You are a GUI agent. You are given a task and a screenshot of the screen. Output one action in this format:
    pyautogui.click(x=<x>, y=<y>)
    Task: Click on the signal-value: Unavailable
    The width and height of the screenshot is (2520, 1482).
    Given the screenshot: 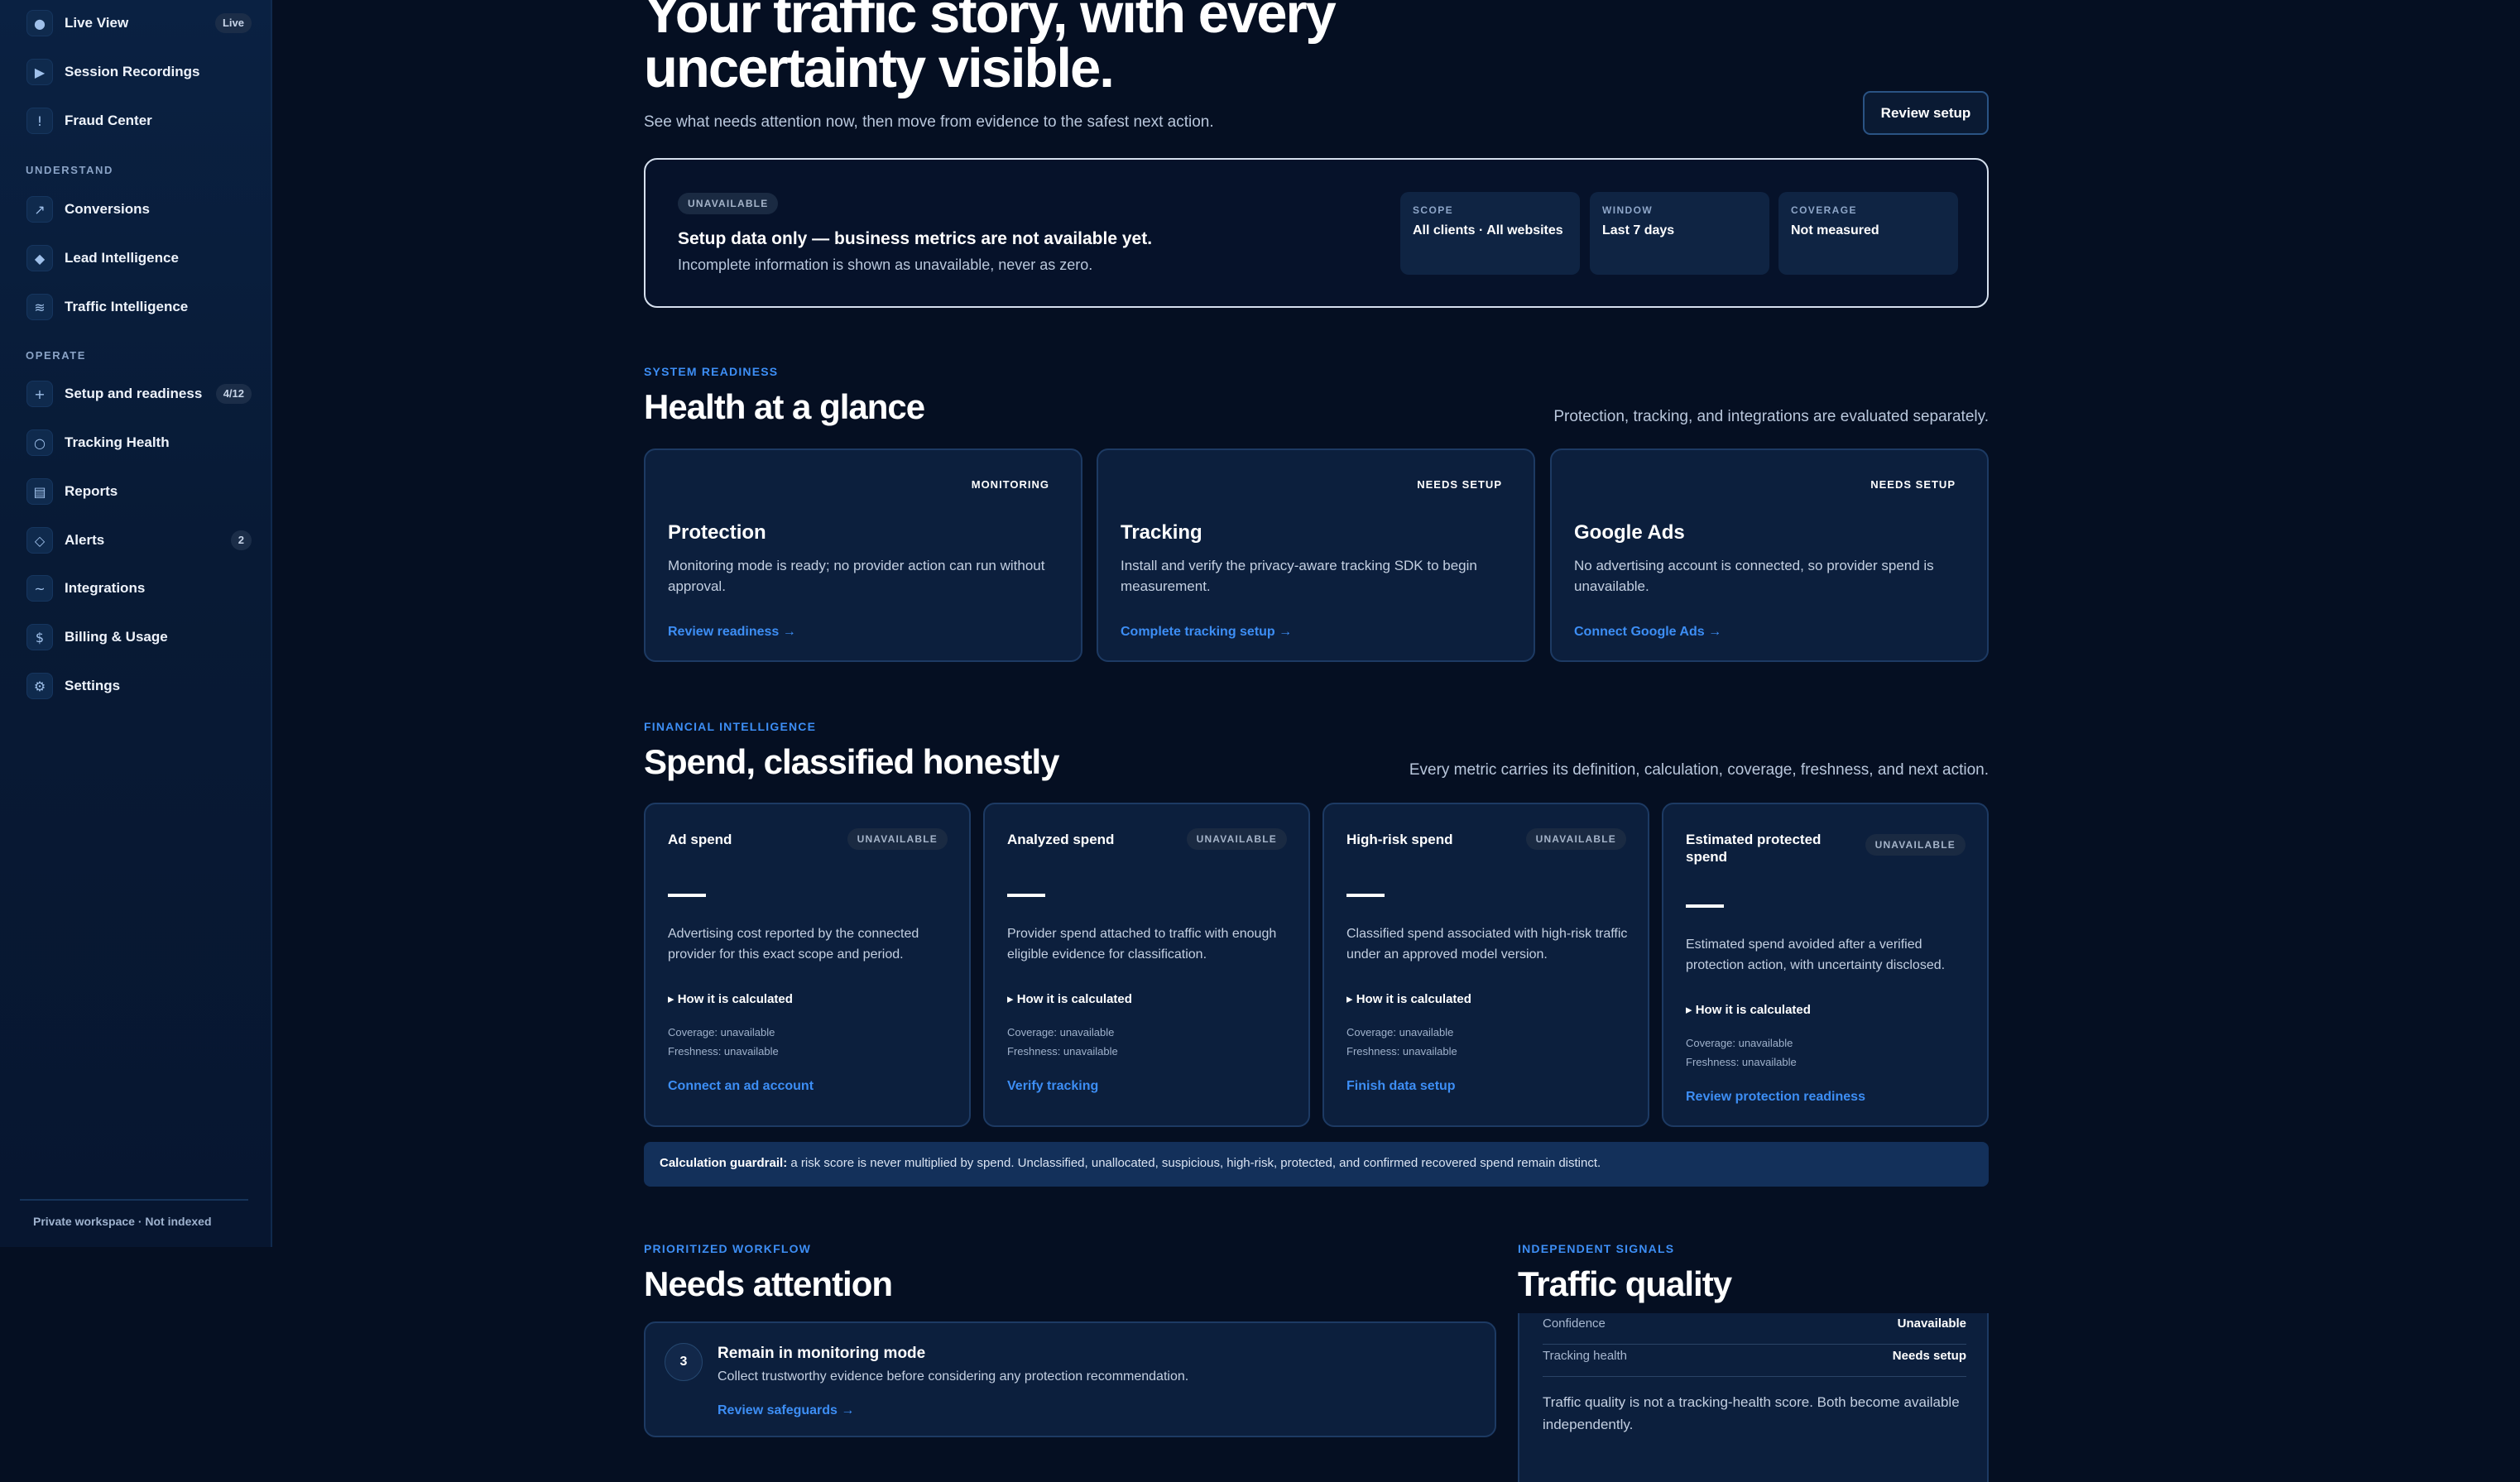 What is the action you would take?
    pyautogui.click(x=1931, y=1324)
    